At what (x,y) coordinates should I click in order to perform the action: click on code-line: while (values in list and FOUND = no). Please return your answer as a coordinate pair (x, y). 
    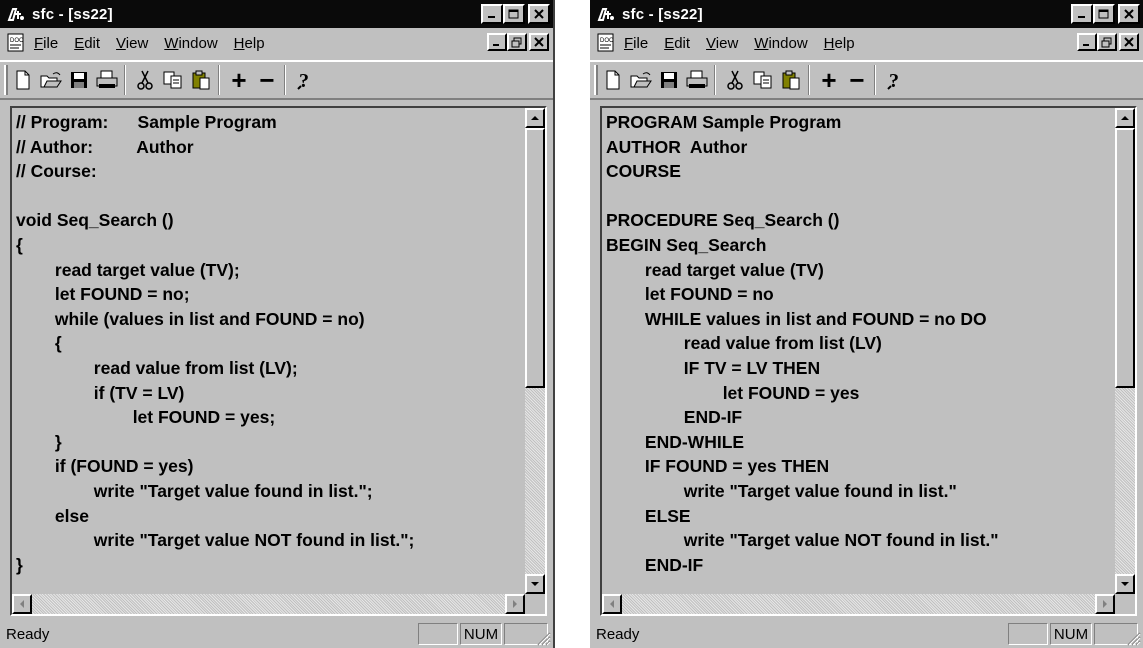
    Looking at the image, I should click on (190, 318).